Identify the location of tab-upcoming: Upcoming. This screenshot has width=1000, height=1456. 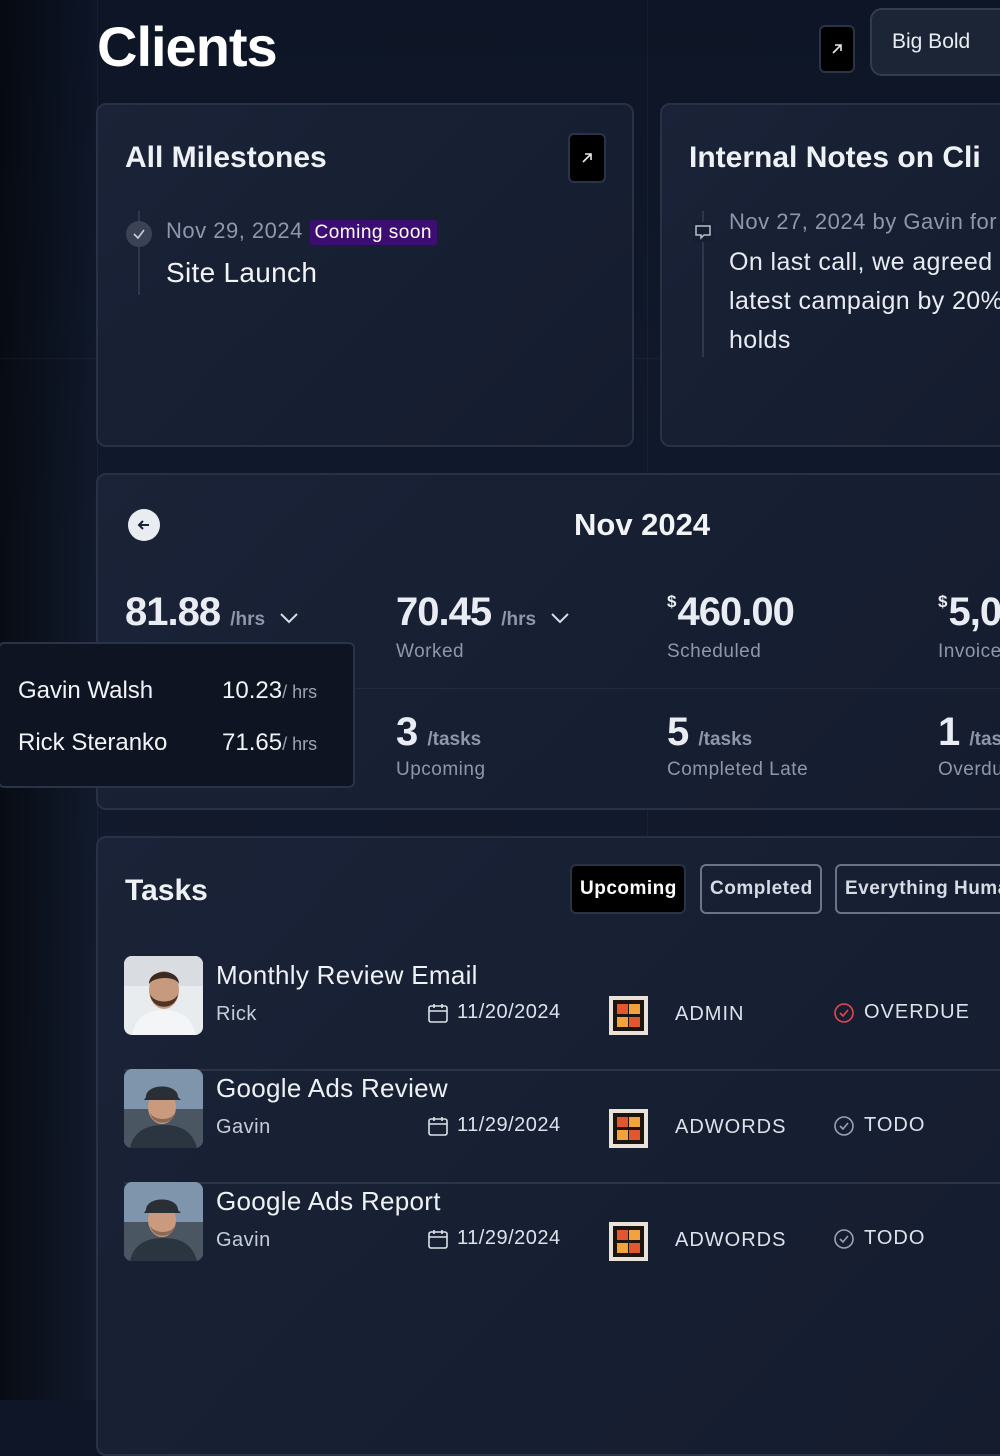
(628, 889).